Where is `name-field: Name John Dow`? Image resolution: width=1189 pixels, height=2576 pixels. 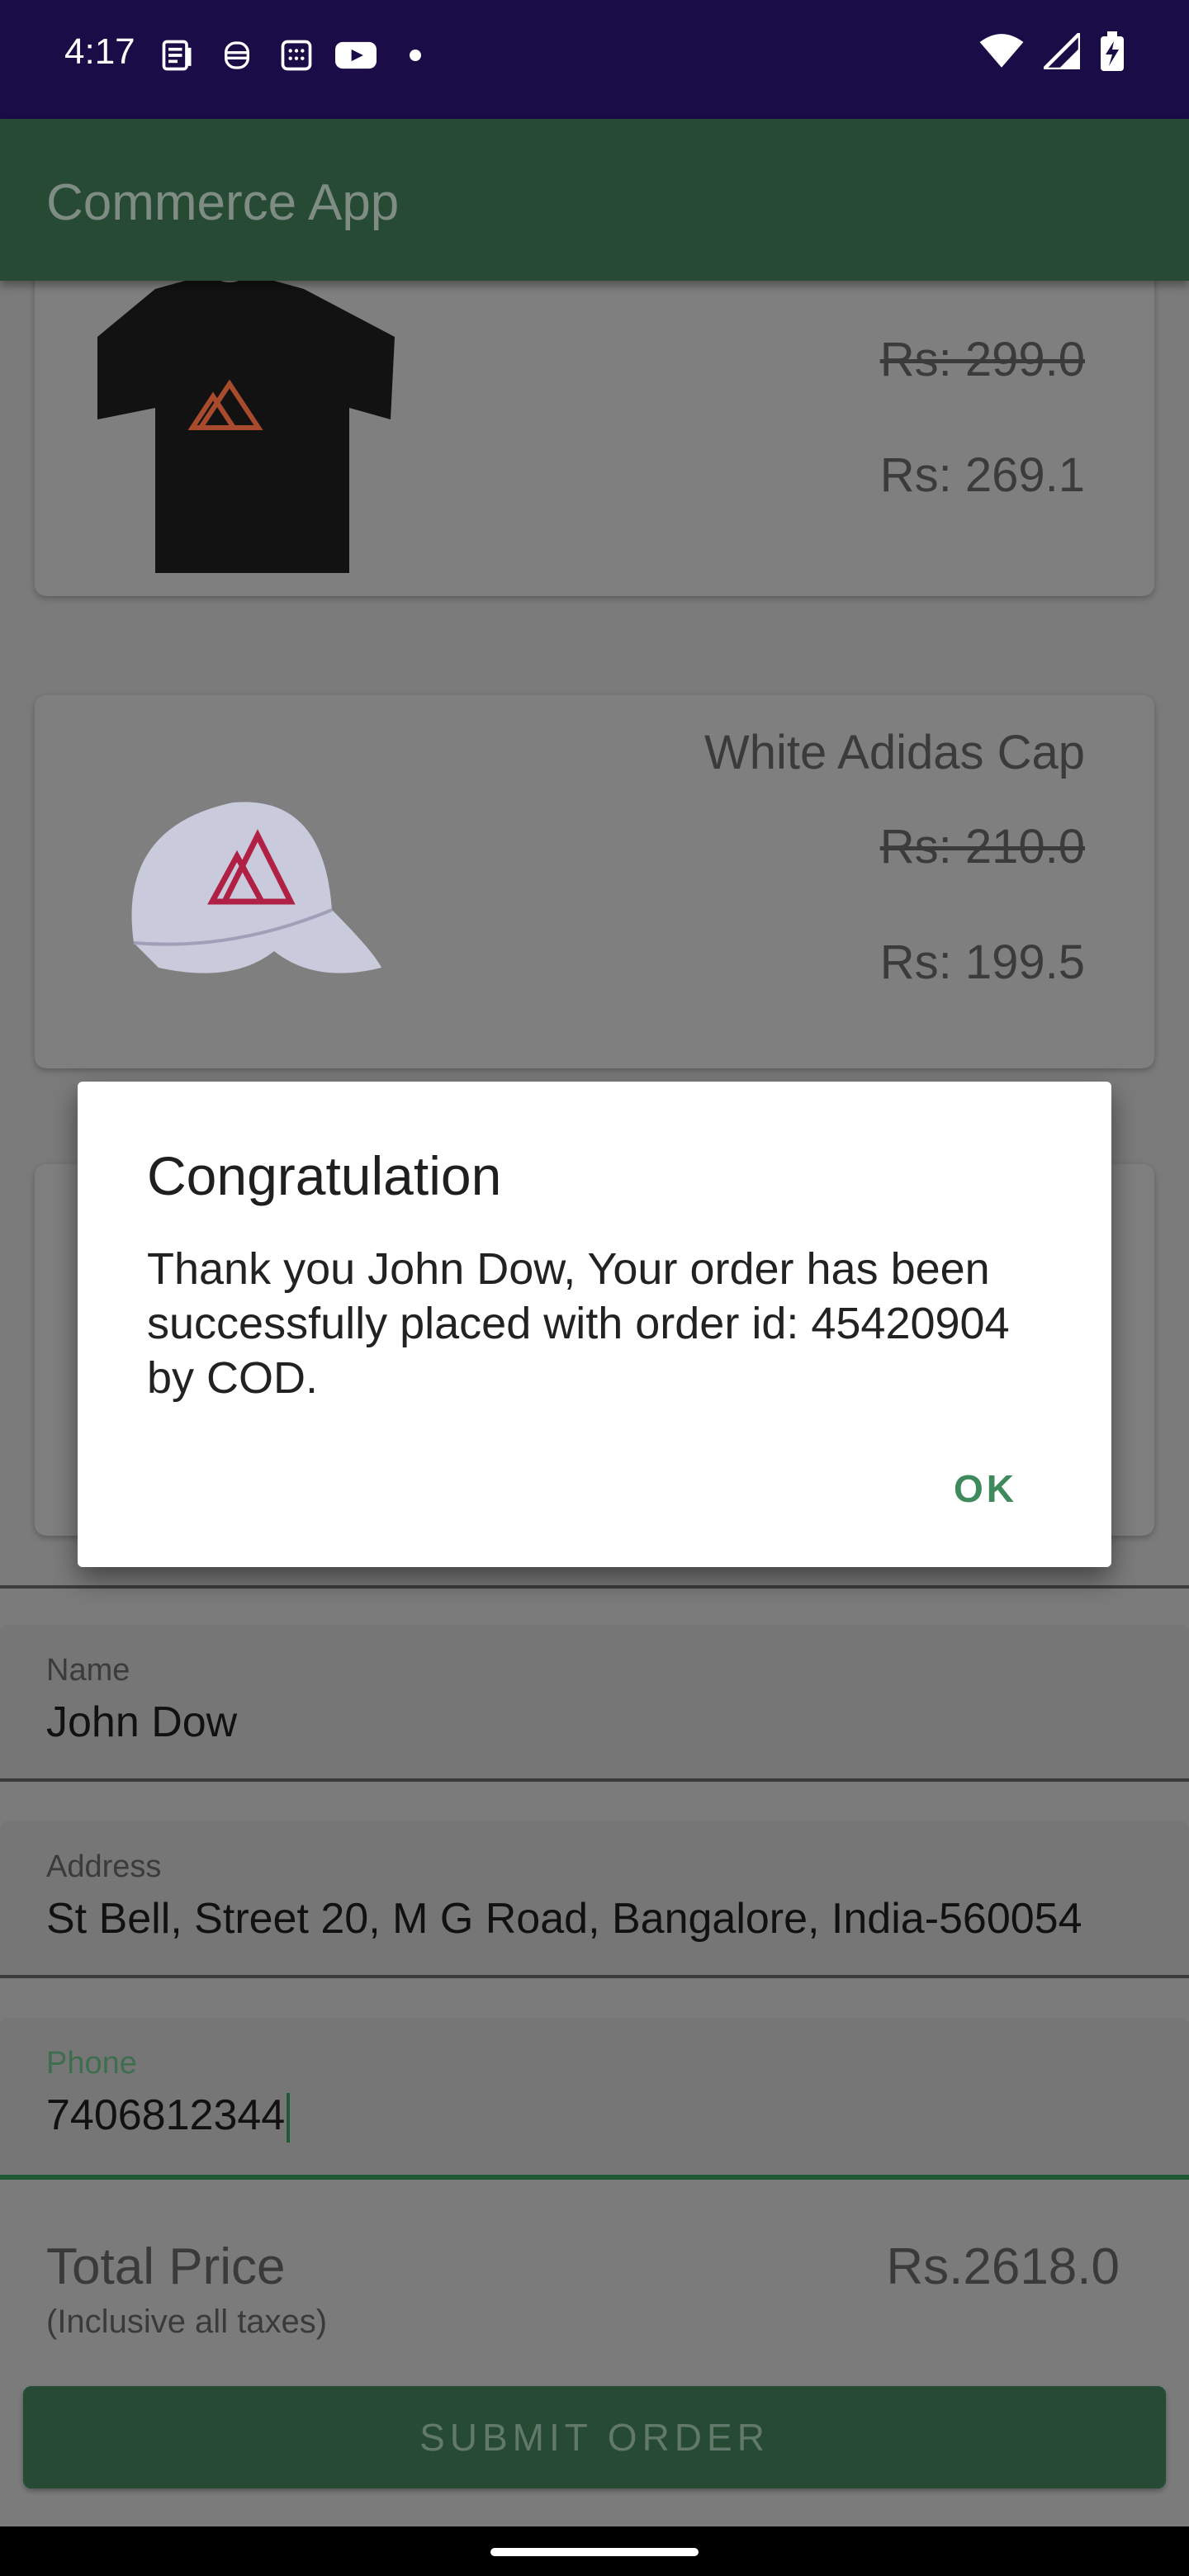 name-field: Name John Dow is located at coordinates (594, 1703).